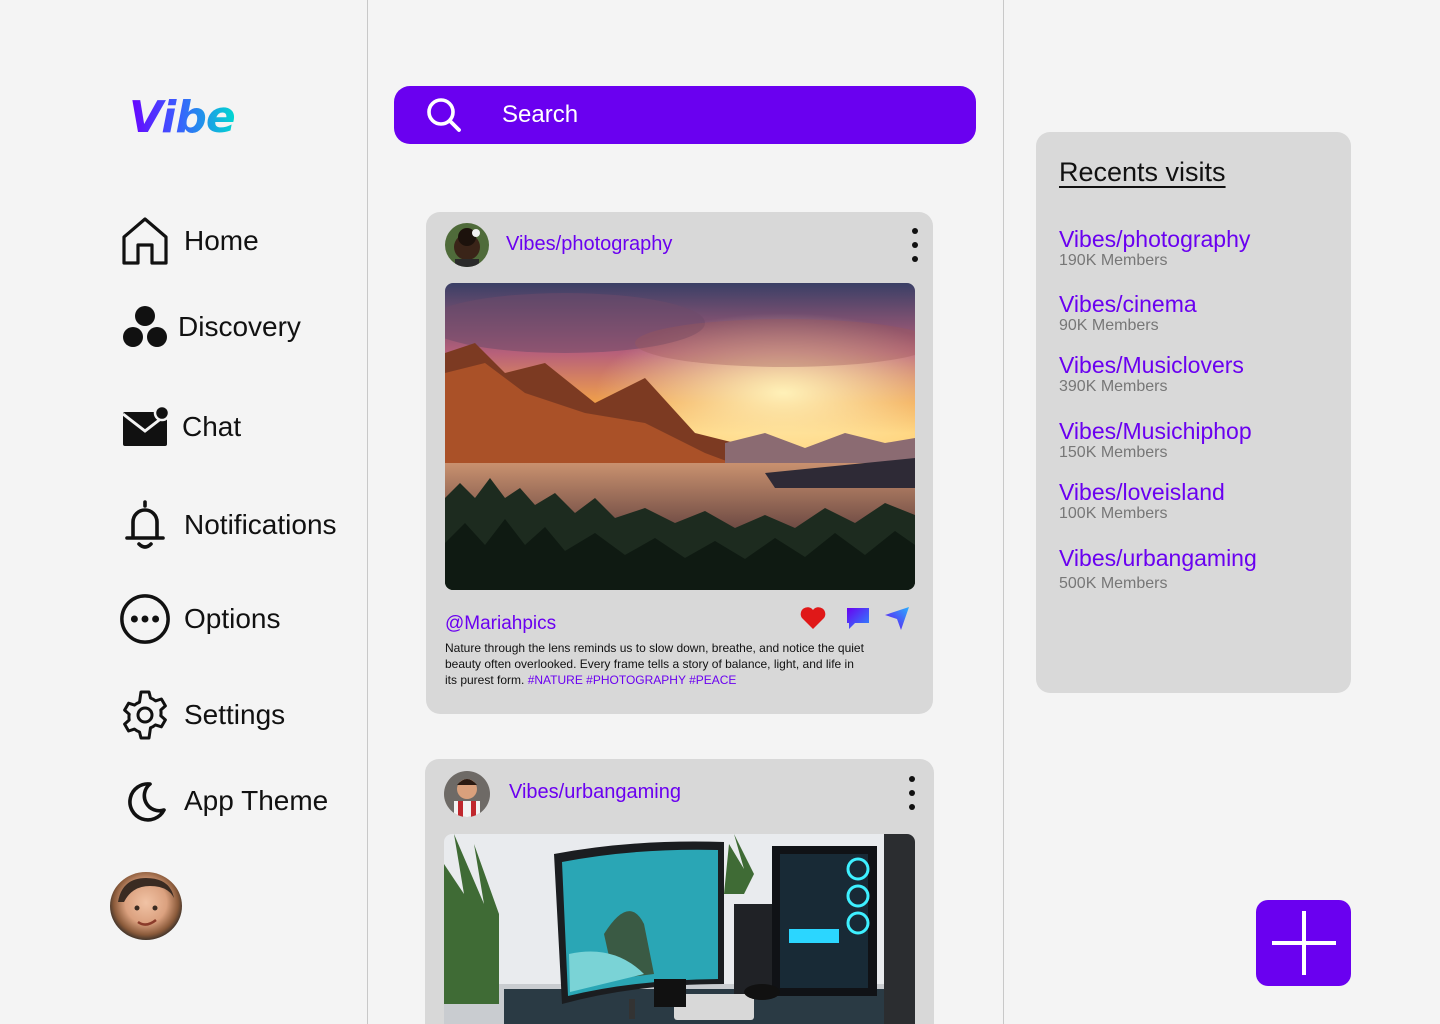  Describe the element at coordinates (145, 525) in the screenshot. I see `bell-icon` at that location.